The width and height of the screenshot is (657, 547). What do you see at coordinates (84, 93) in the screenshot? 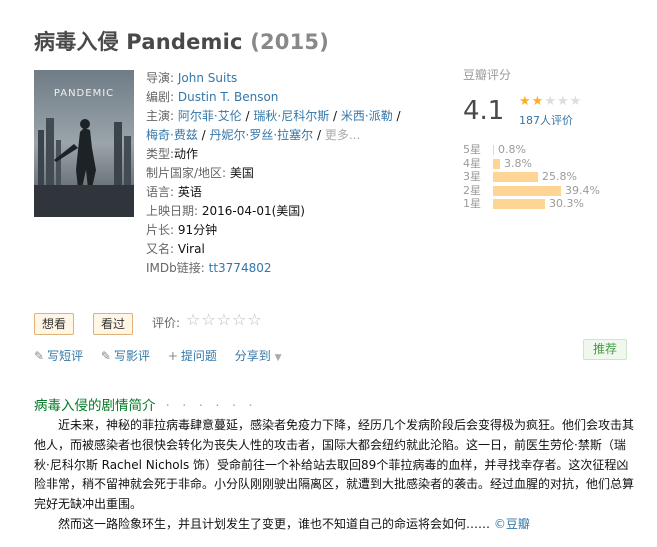
I see `poster-title: PANDEMIC` at bounding box center [84, 93].